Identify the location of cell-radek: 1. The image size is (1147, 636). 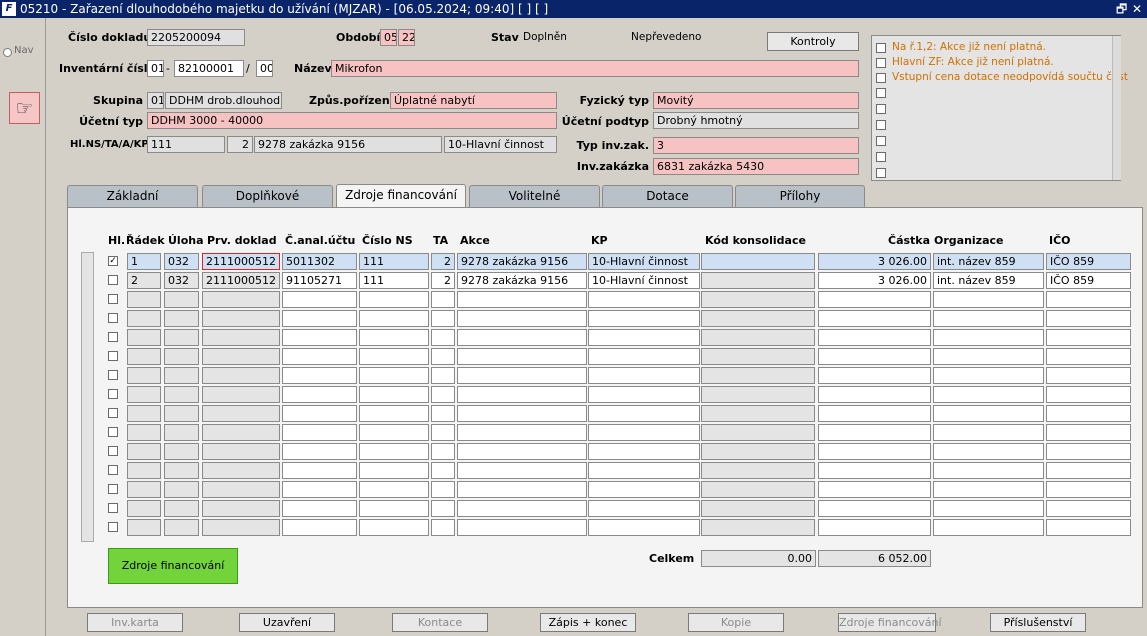
(144, 261).